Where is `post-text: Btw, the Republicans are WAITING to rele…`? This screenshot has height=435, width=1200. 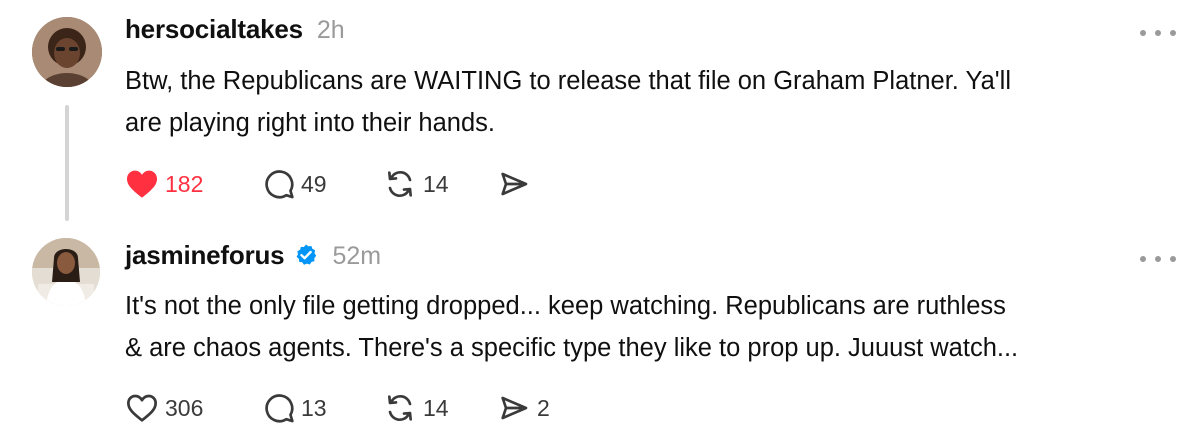 post-text: Btw, the Republicans are WAITING to rele… is located at coordinates (568, 102).